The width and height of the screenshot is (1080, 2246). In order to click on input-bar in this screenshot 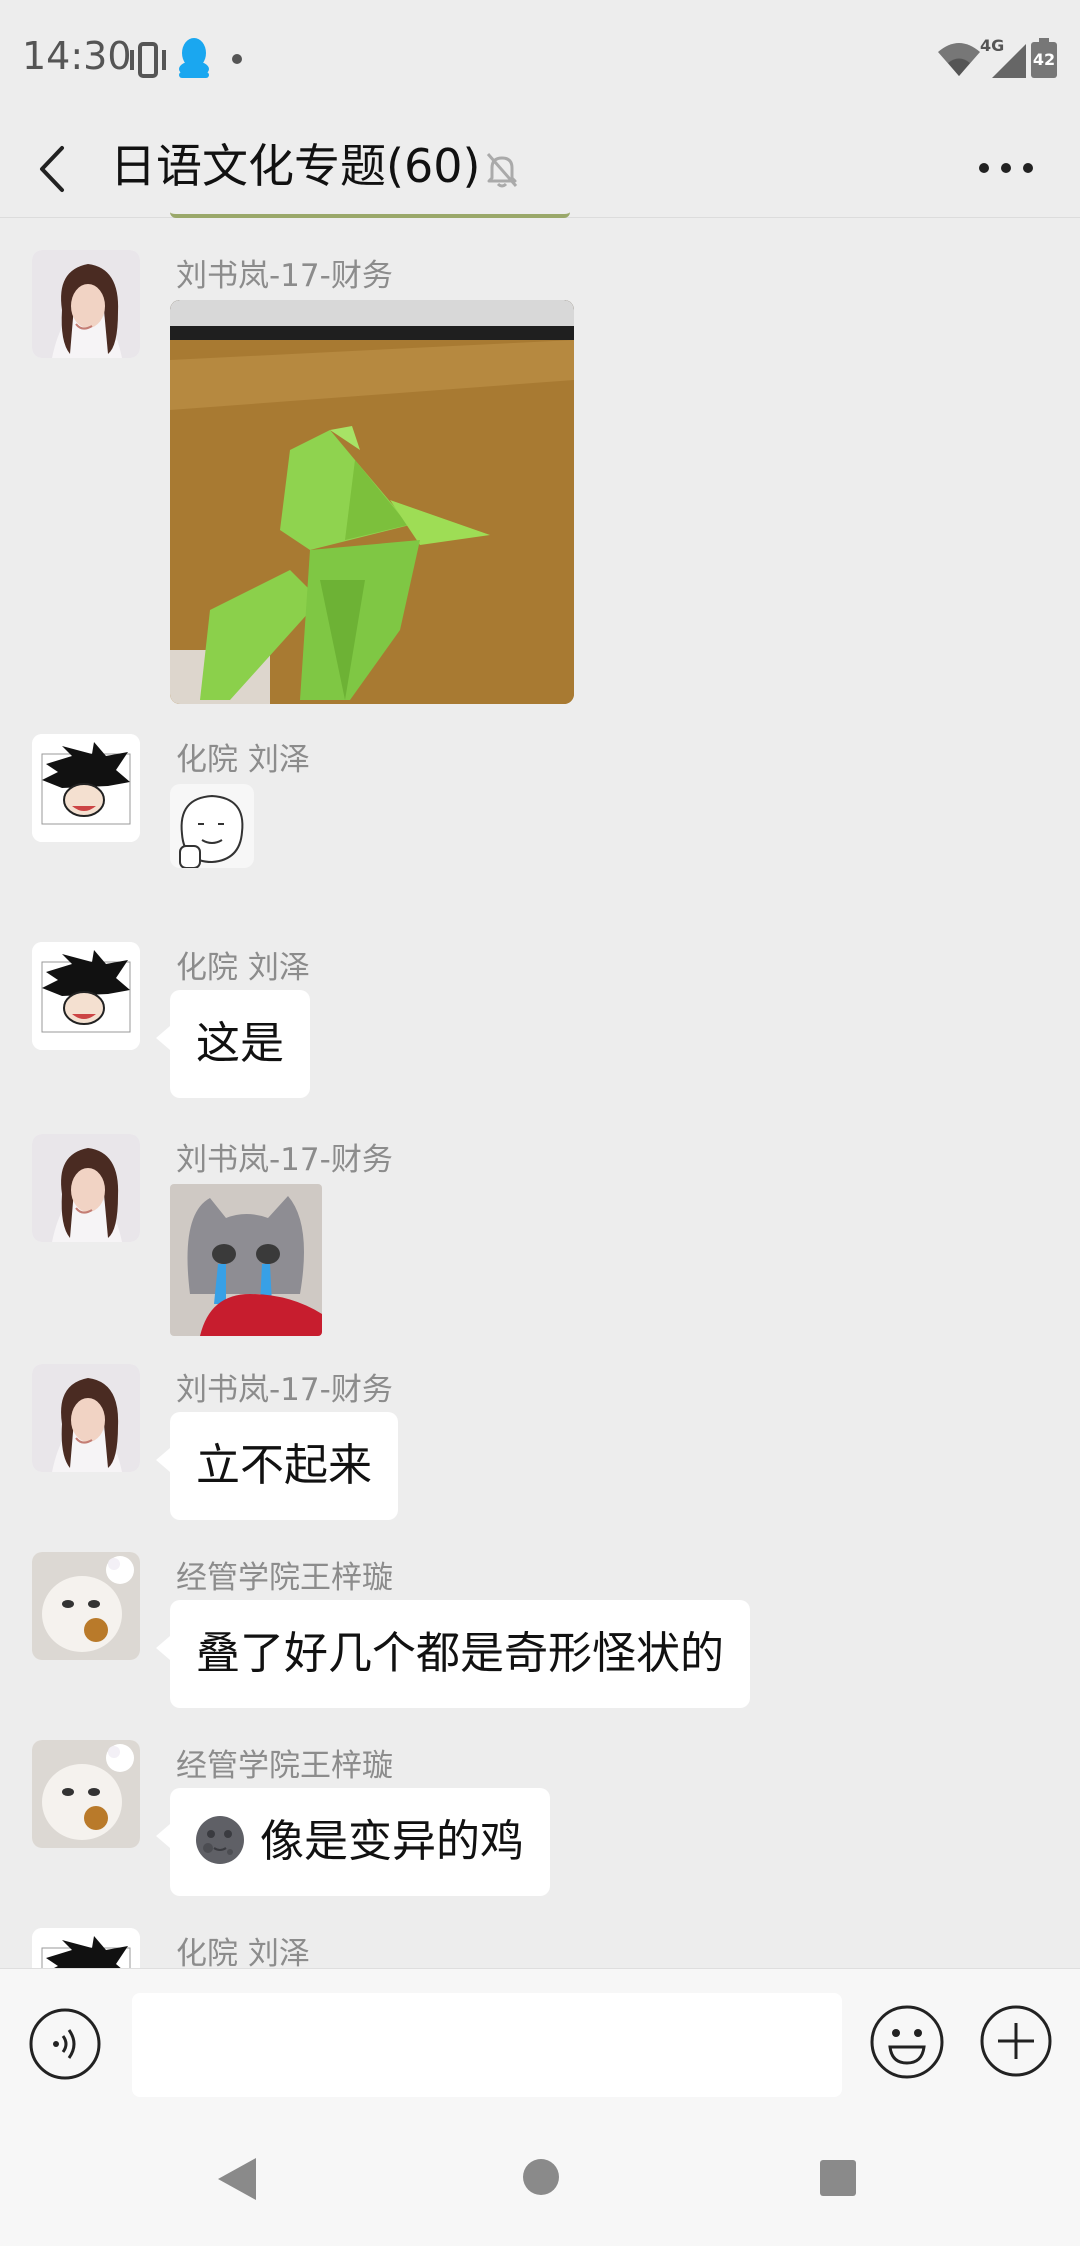, I will do `click(540, 2038)`.